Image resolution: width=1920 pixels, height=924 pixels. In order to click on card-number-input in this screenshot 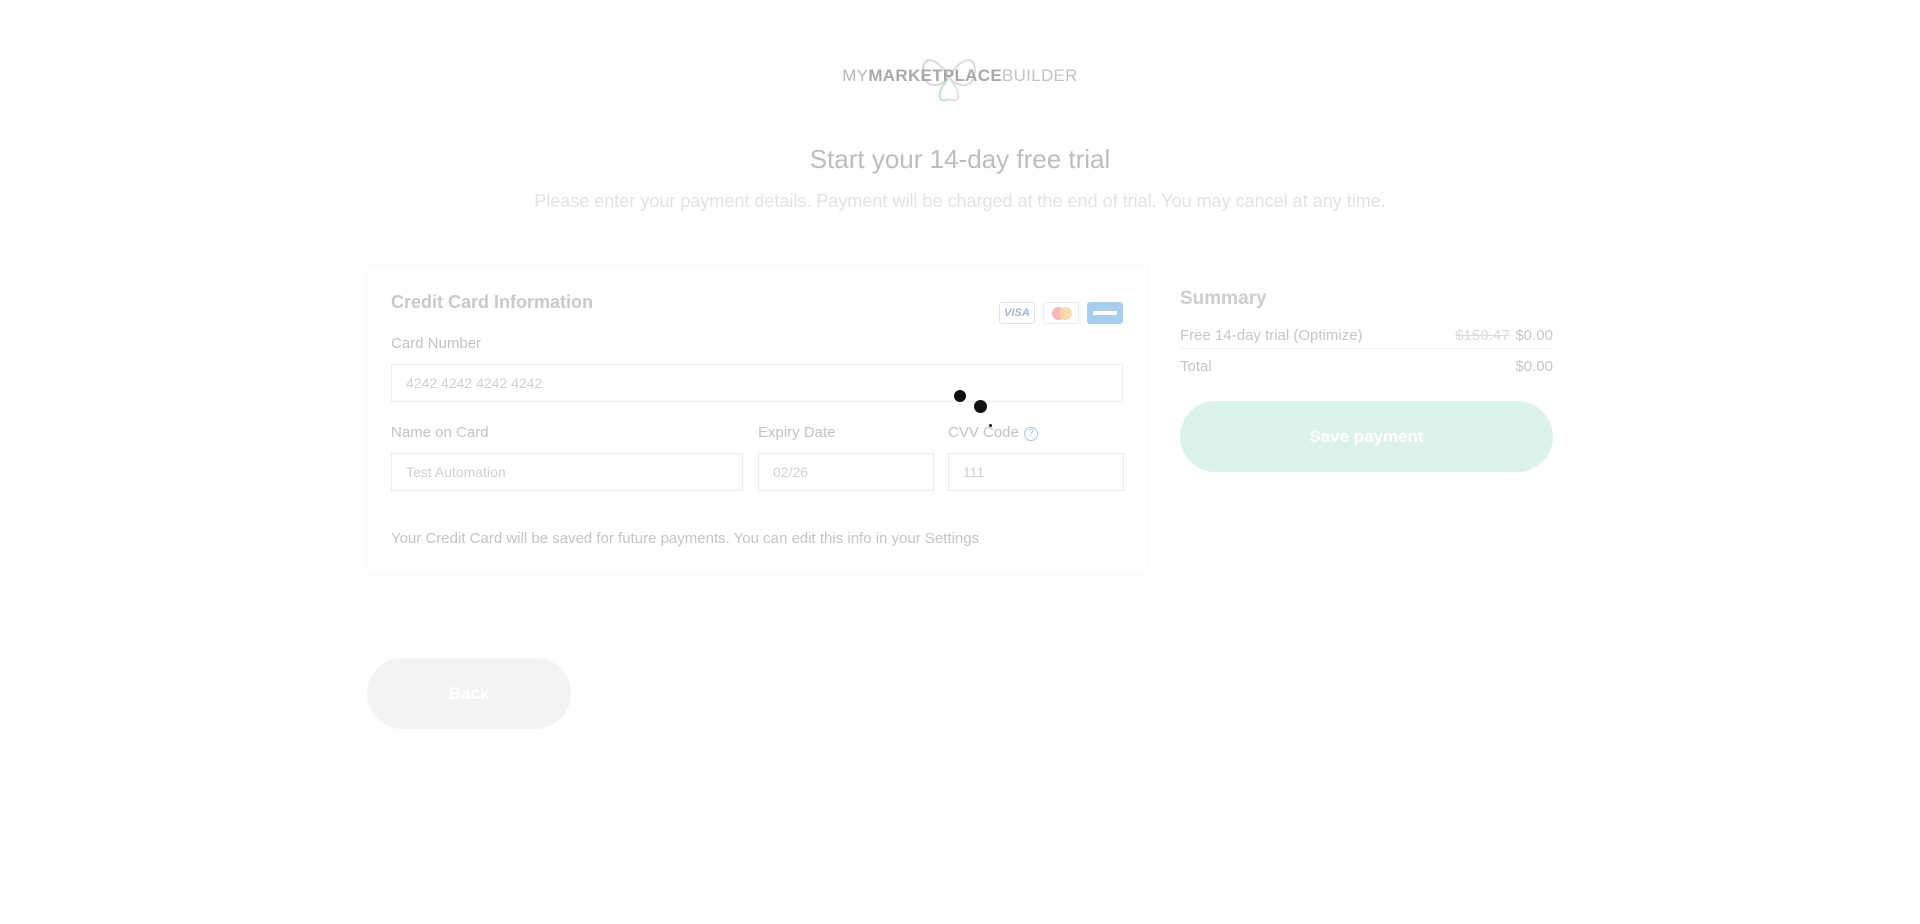, I will do `click(757, 383)`.